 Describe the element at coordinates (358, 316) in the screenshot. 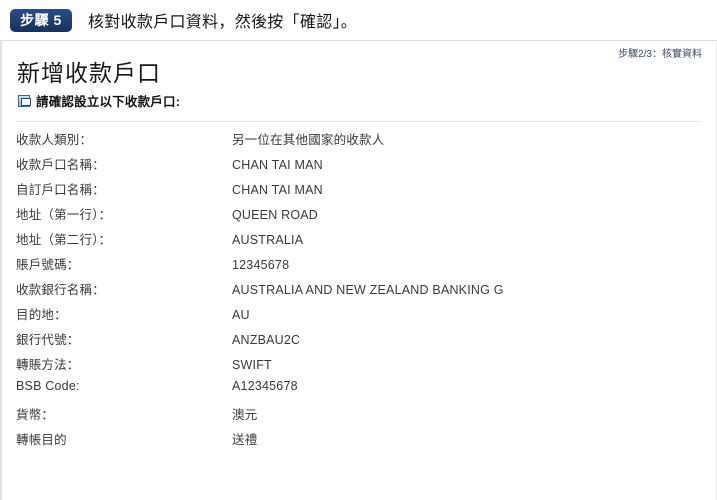

I see `detail-row: 目的地： AU` at that location.